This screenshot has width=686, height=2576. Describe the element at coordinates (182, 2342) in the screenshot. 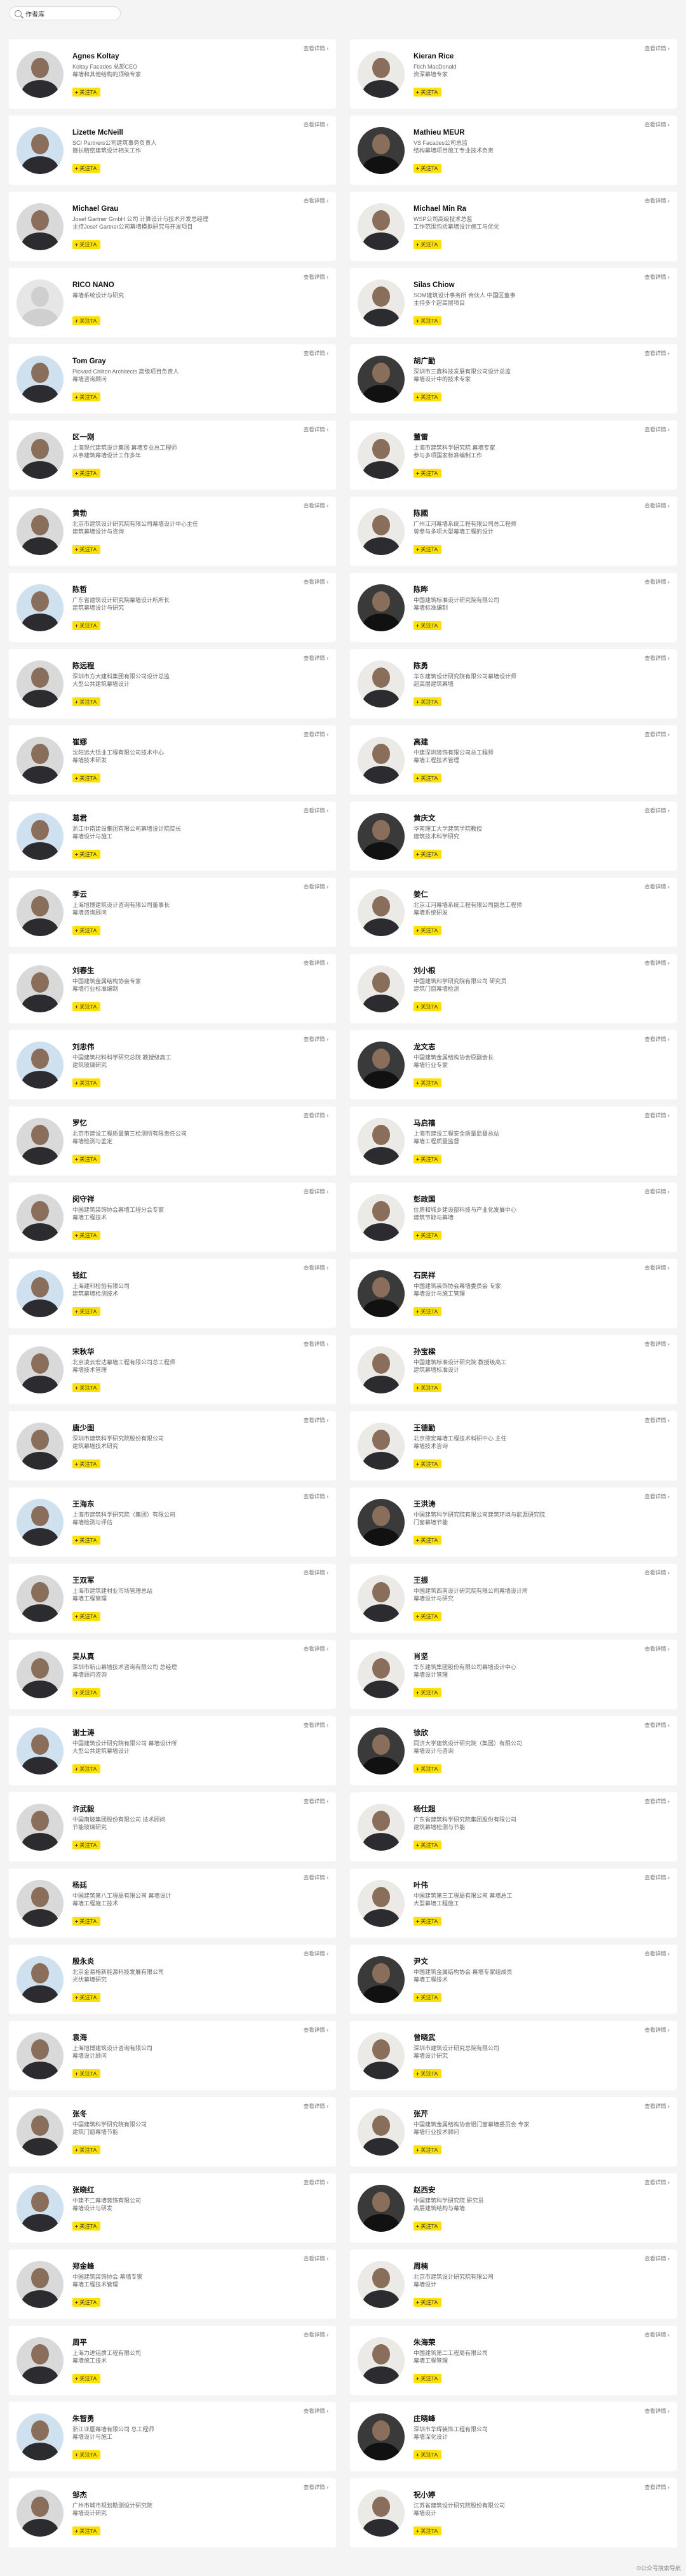

I see `author-name: 周平` at that location.